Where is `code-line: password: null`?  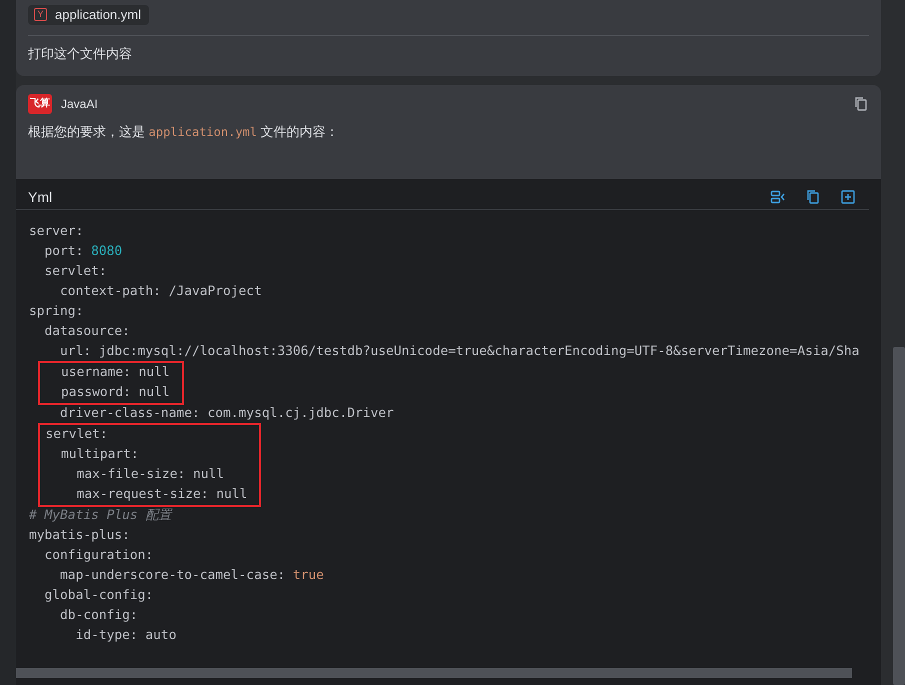 code-line: password: null is located at coordinates (115, 393).